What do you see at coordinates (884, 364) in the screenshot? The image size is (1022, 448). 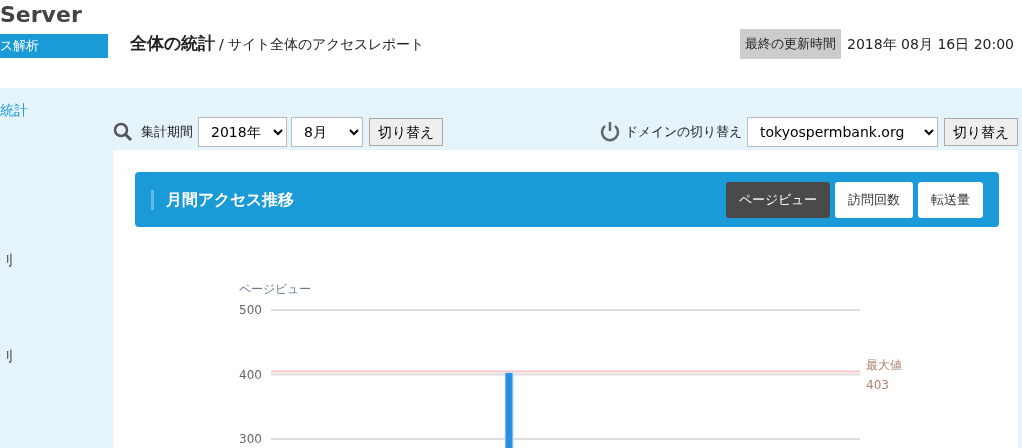 I see `max-label: 最大値` at bounding box center [884, 364].